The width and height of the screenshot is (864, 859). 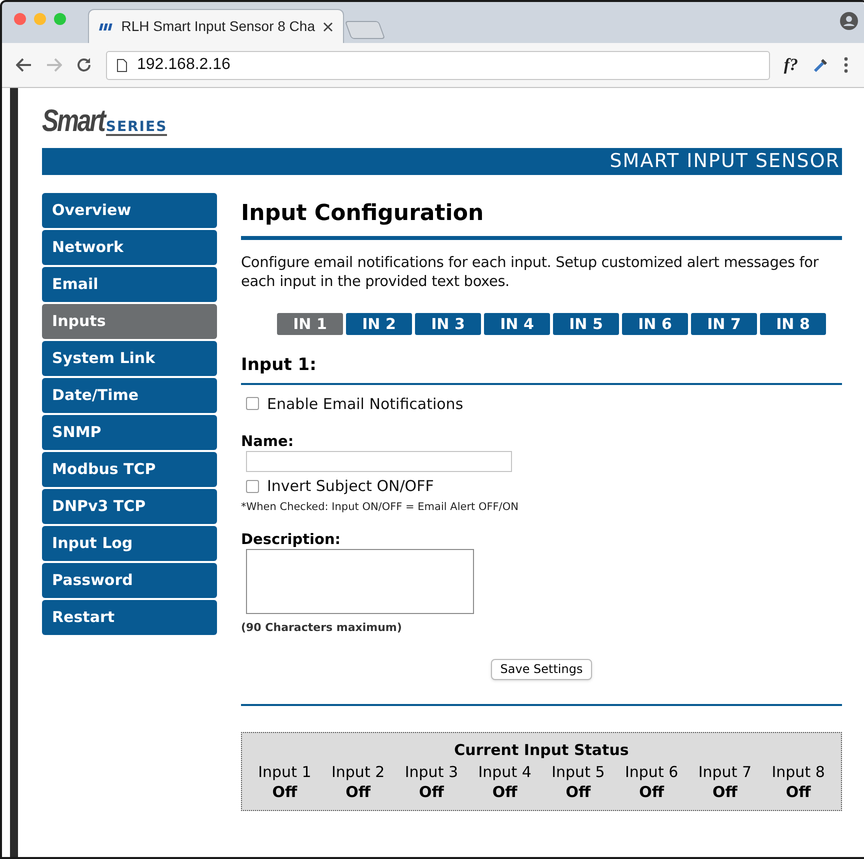 I want to click on header-banner: SMART INPUT SENSOR, so click(x=442, y=161).